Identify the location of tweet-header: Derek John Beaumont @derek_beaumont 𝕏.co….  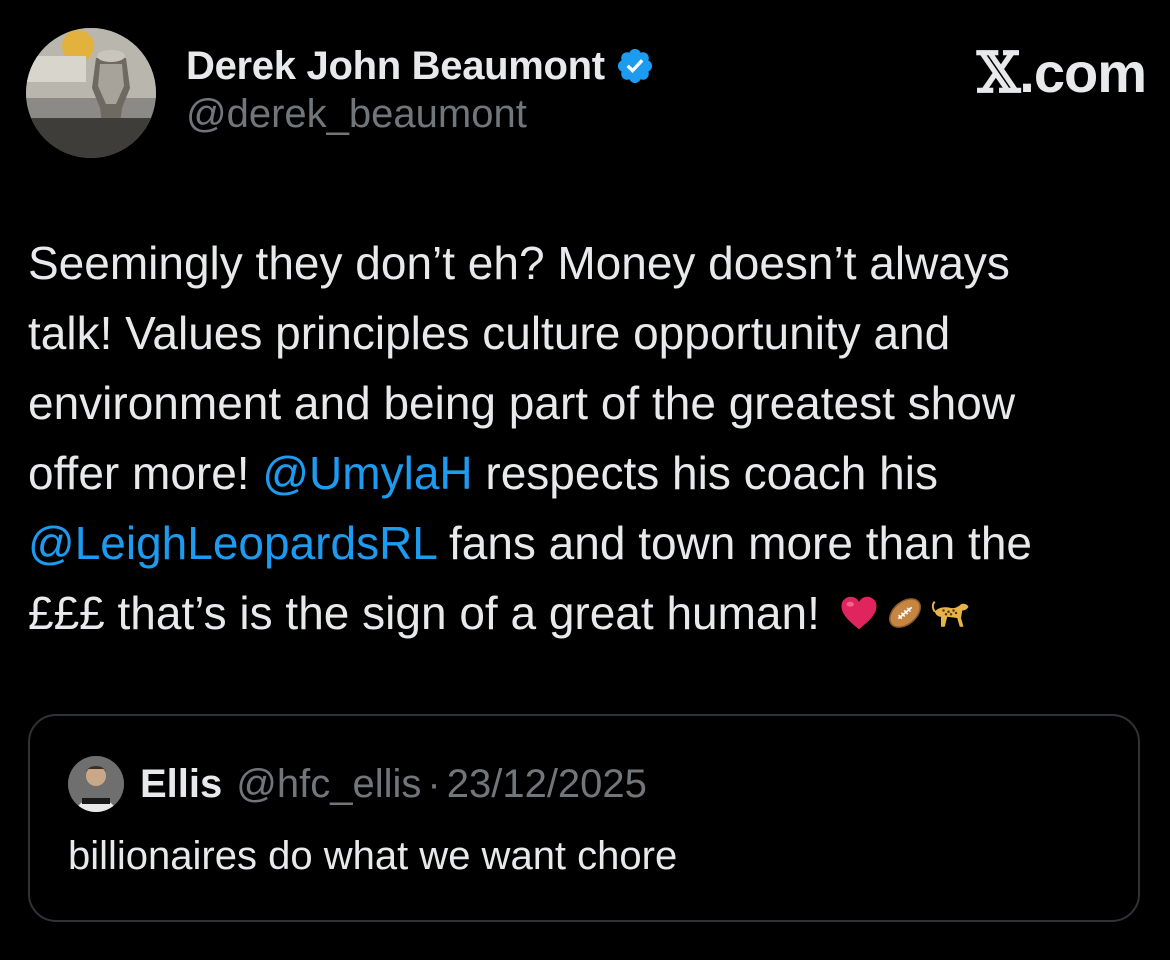
(586, 94).